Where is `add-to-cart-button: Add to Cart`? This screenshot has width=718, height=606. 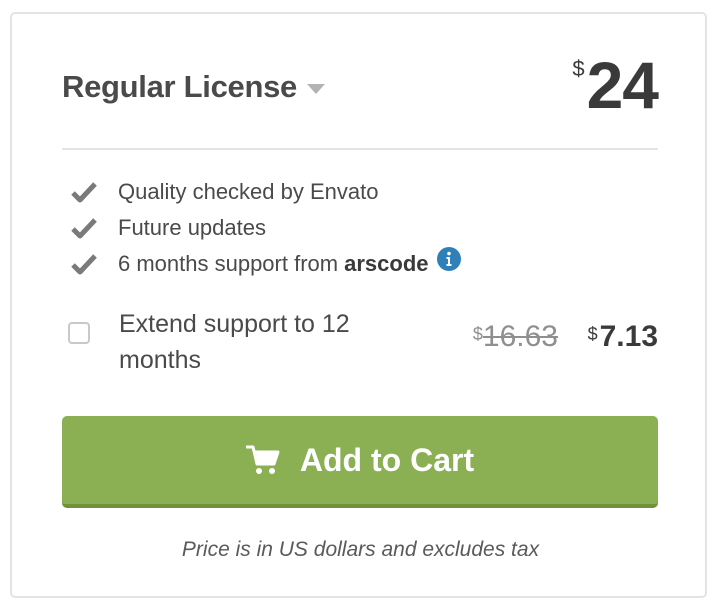
add-to-cart-button: Add to Cart is located at coordinates (360, 462).